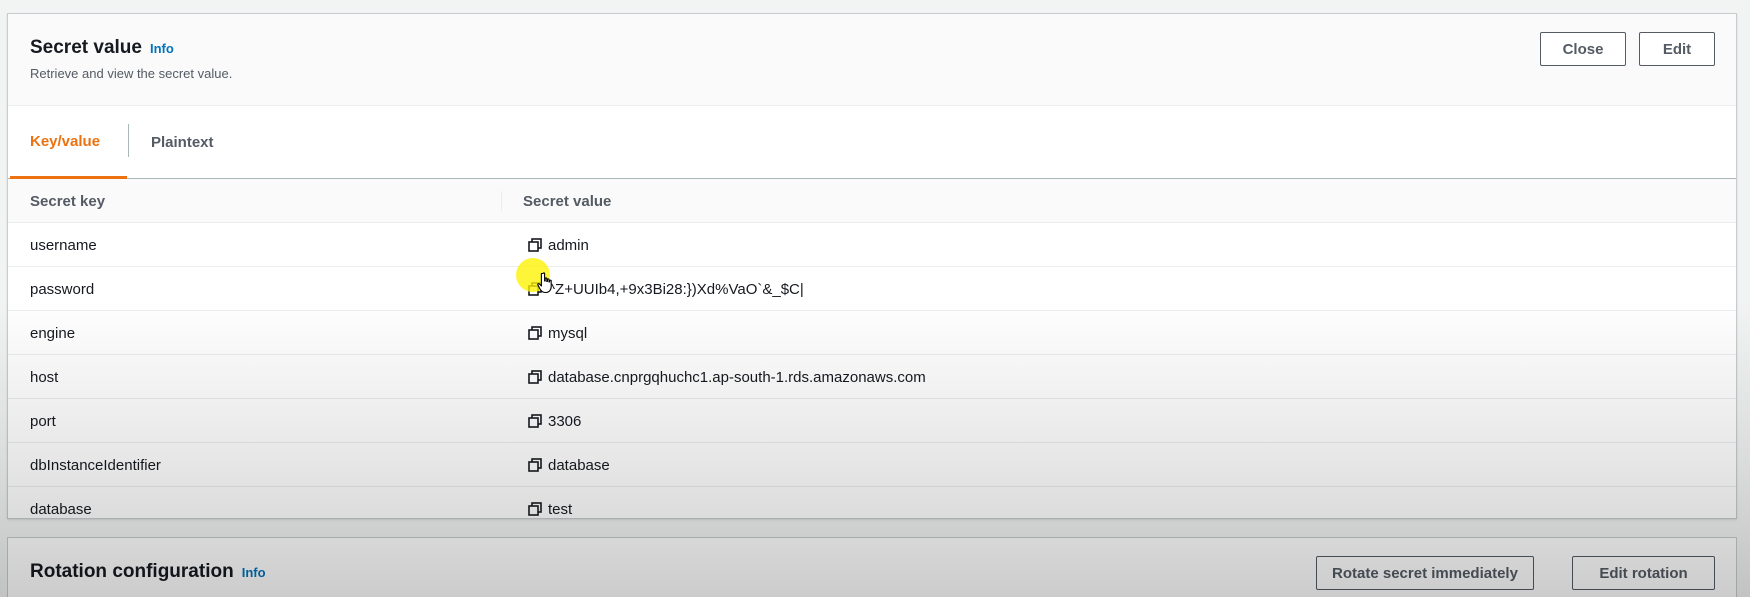 The height and width of the screenshot is (597, 1750). Describe the element at coordinates (872, 465) in the screenshot. I see `table-row: dbInstanceIdentifier database` at that location.